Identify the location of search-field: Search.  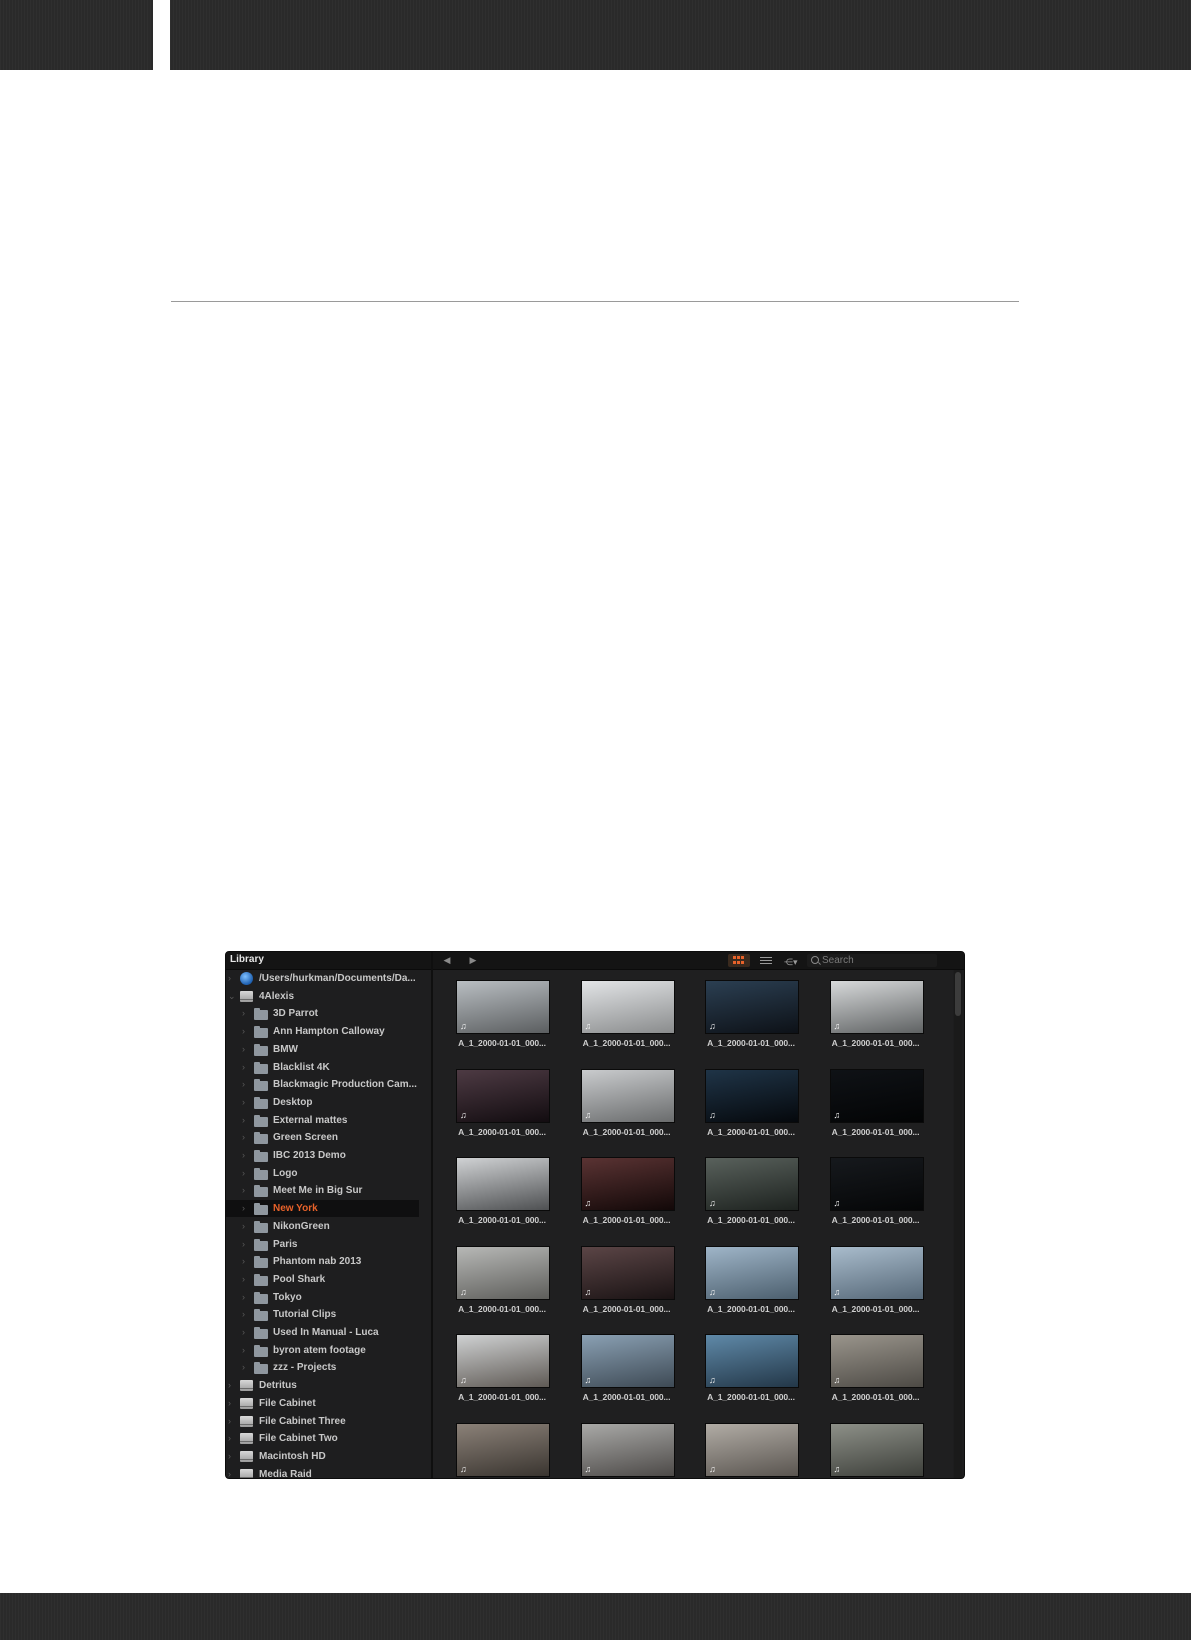
(872, 960).